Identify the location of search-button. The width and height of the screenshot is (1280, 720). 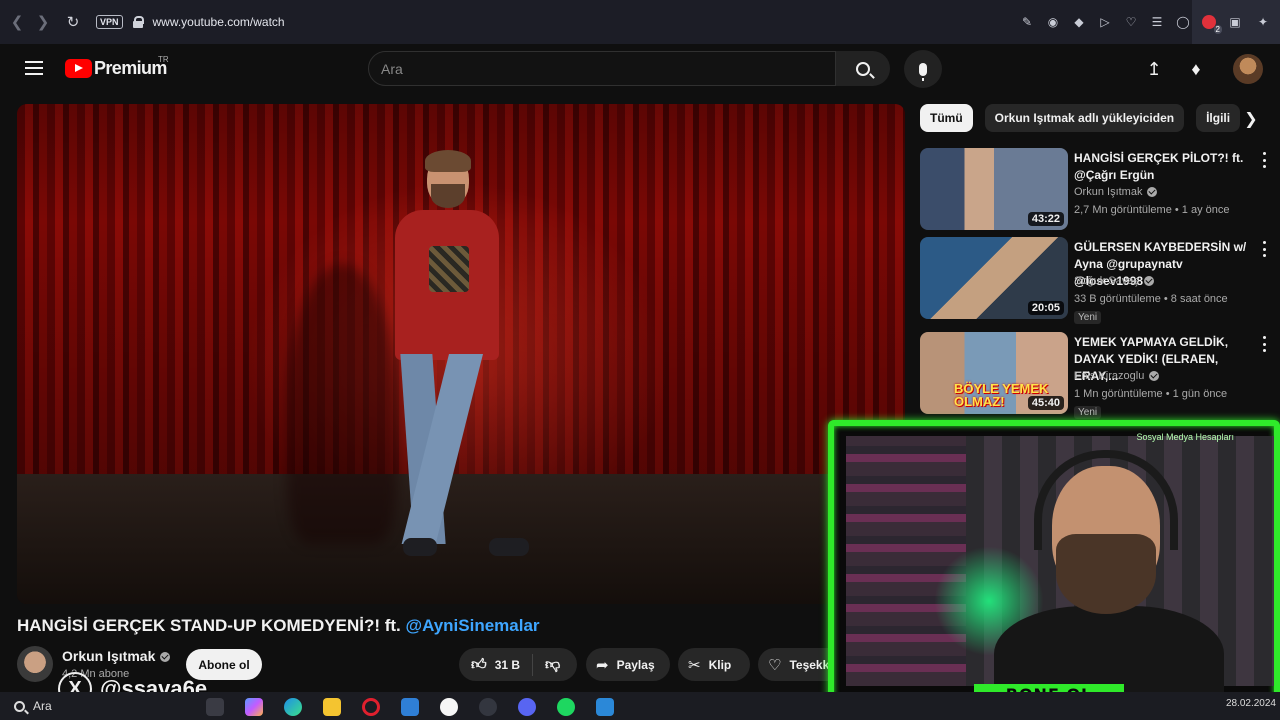
(863, 68).